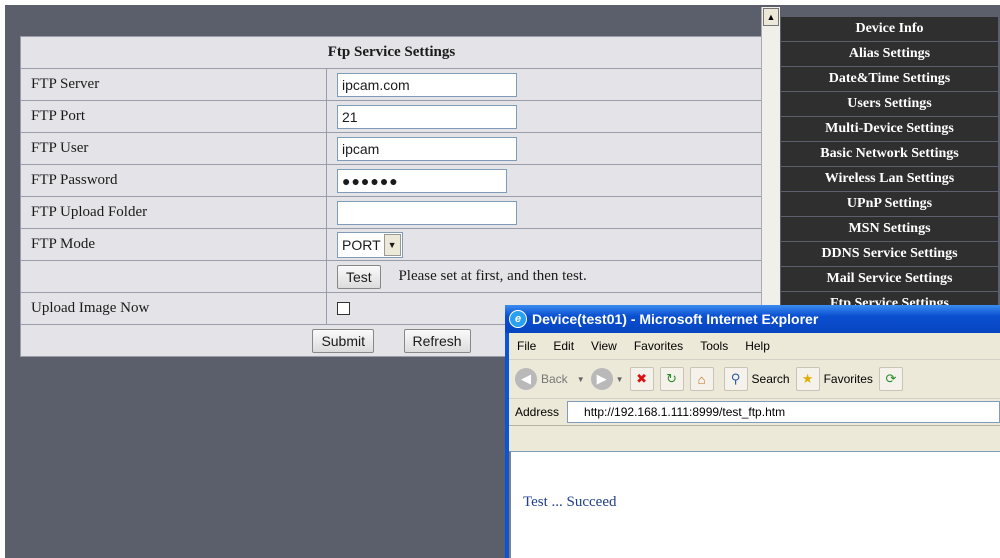  What do you see at coordinates (173, 308) in the screenshot?
I see `upload-image-now-label: Upload Image Now` at bounding box center [173, 308].